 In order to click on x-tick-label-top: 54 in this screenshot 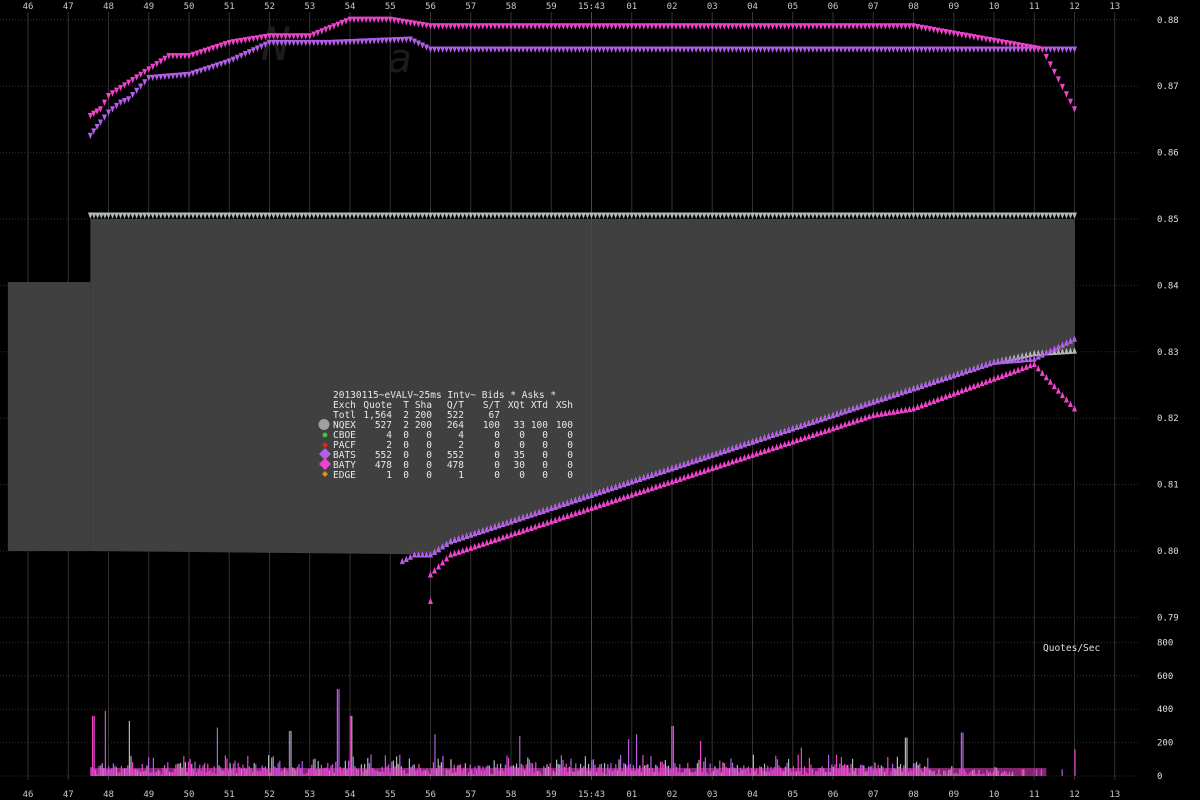, I will do `click(350, 7)`.